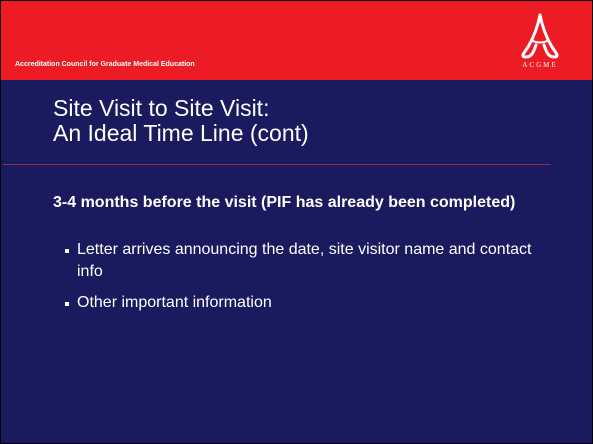  What do you see at coordinates (540, 36) in the screenshot?
I see `acgme-logo-icon` at bounding box center [540, 36].